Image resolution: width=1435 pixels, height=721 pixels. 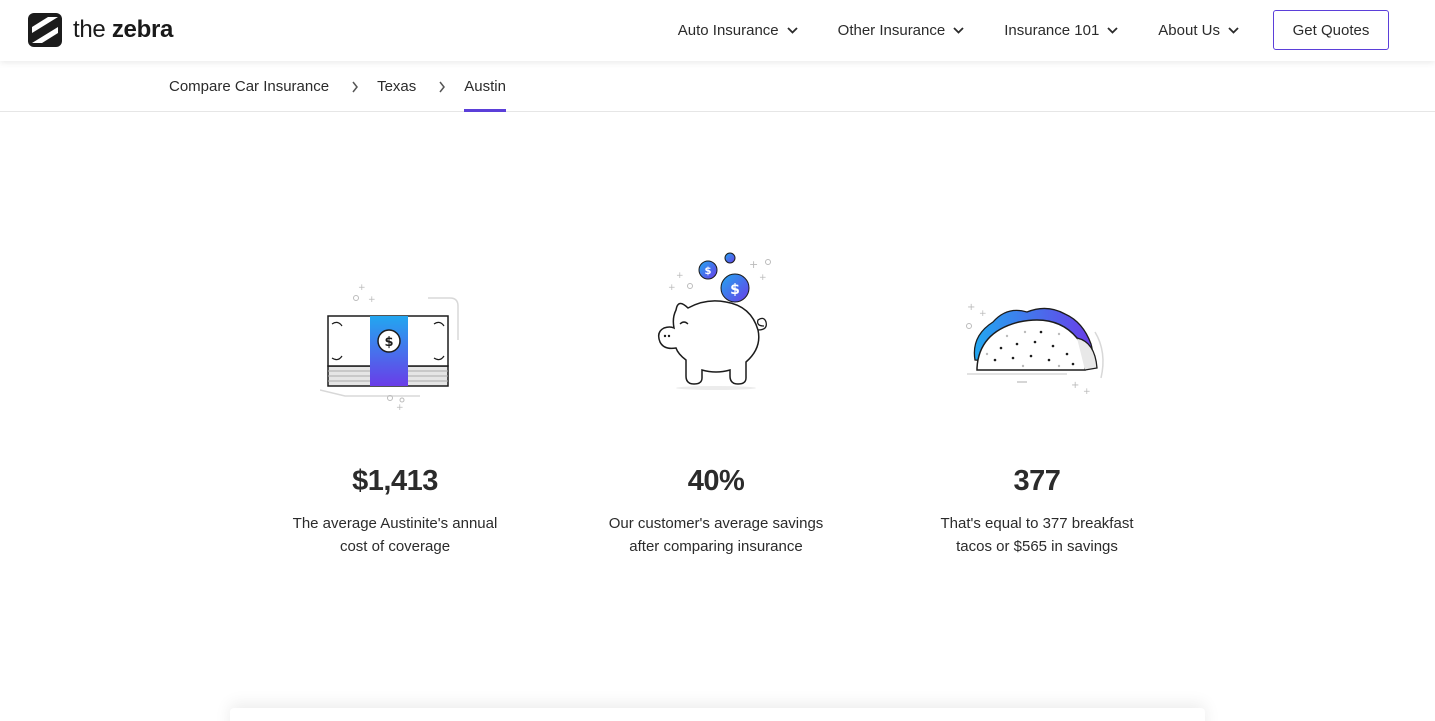 I want to click on nav-auto-insurance: Auto Insurance, so click(x=738, y=30).